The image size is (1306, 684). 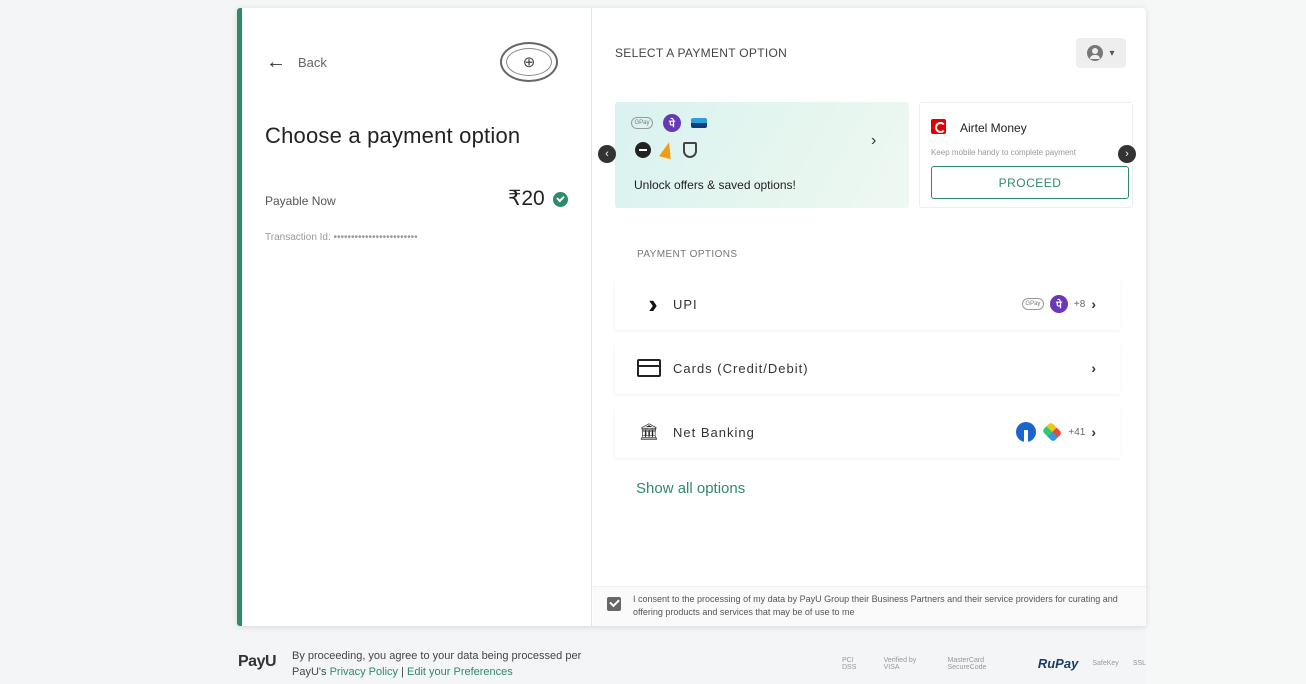 What do you see at coordinates (714, 432) in the screenshot?
I see `option-label: Net Banking` at bounding box center [714, 432].